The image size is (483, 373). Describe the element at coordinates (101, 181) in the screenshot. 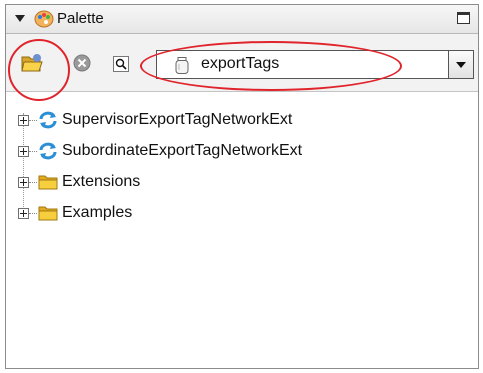

I see `tree-item-label: Extensions` at that location.